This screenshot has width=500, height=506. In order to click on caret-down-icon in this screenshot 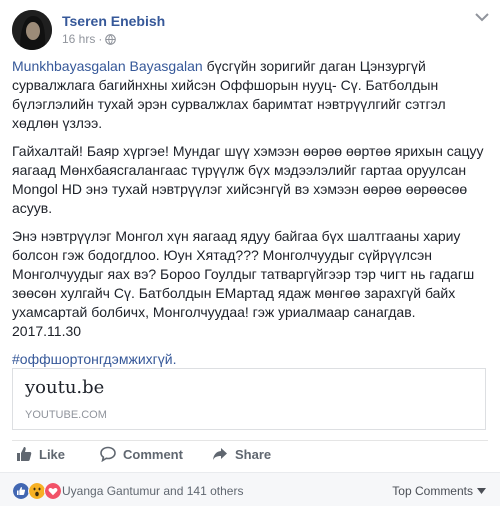, I will do `click(481, 491)`.